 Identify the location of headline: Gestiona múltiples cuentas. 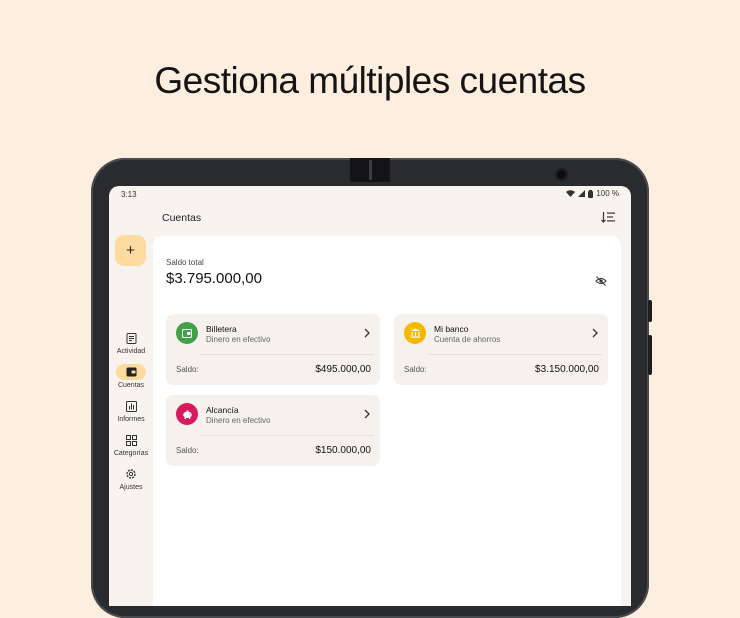
(370, 80).